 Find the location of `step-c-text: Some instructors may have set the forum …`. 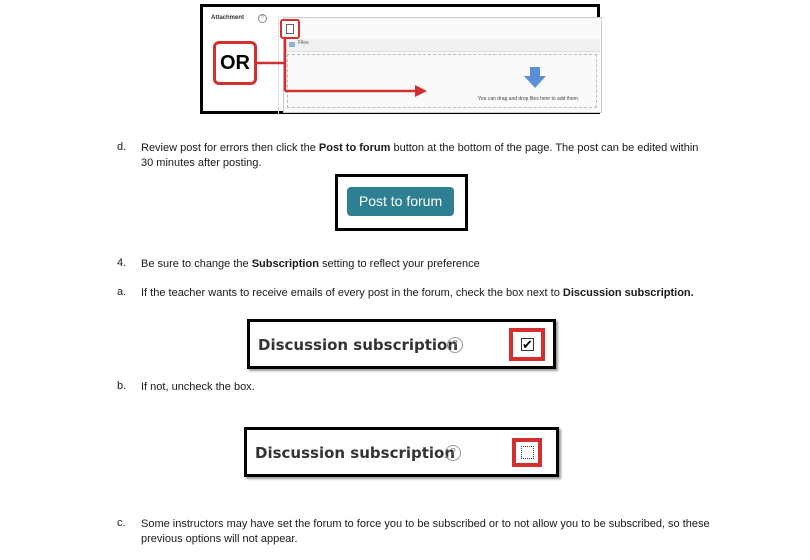

step-c-text: Some instructors may have set the forum … is located at coordinates (425, 531).